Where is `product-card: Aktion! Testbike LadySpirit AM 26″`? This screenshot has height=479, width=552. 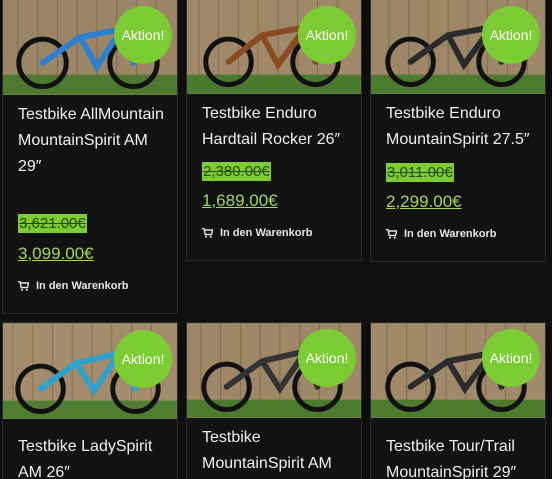
product-card: Aktion! Testbike LadySpirit AM 26″ is located at coordinates (90, 400).